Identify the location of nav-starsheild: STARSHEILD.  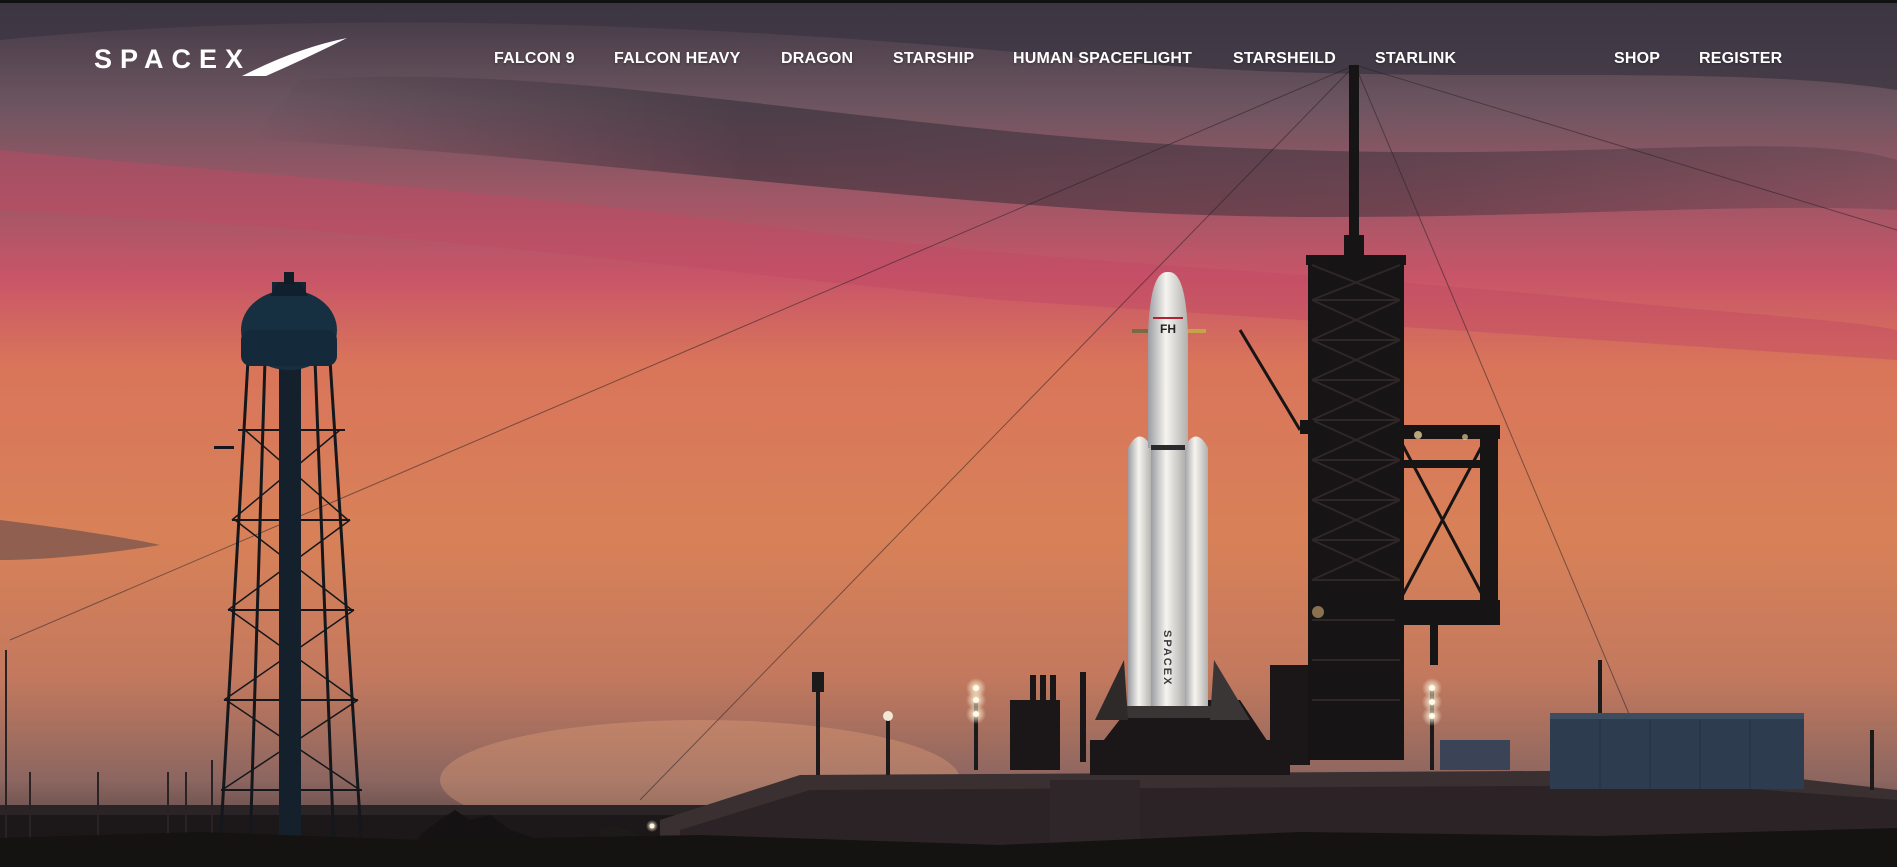
(1284, 59).